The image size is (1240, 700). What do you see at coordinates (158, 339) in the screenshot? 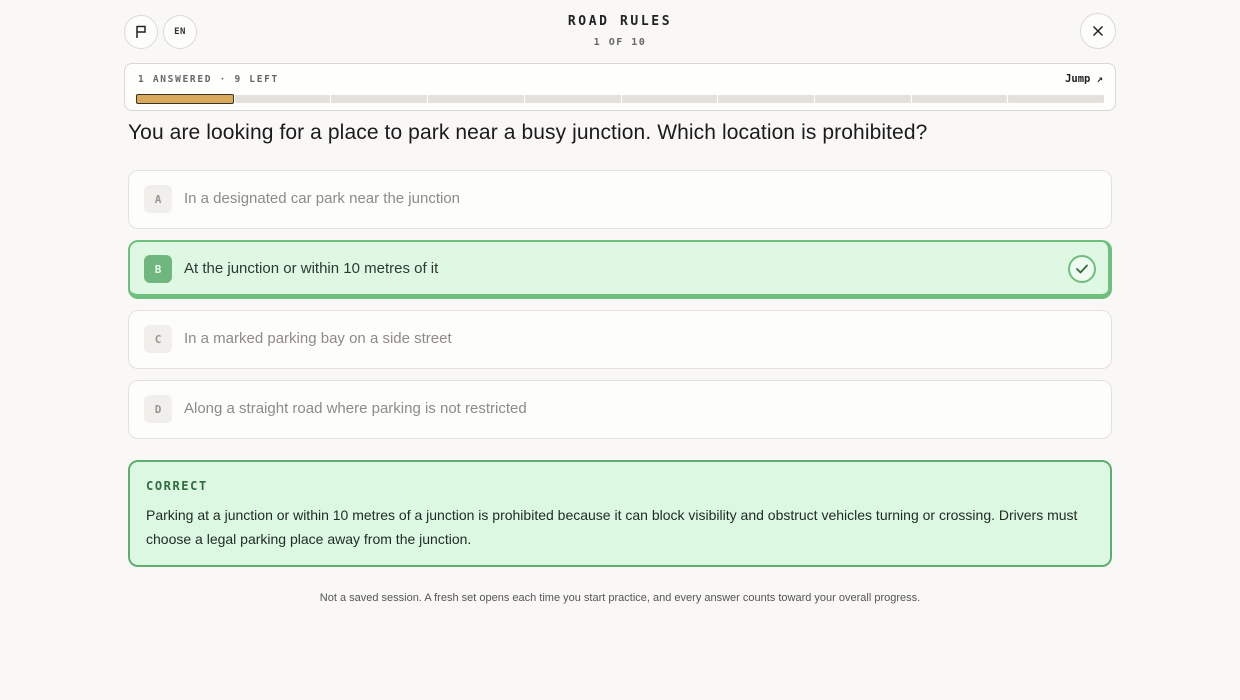
I see `option-letter: C` at bounding box center [158, 339].